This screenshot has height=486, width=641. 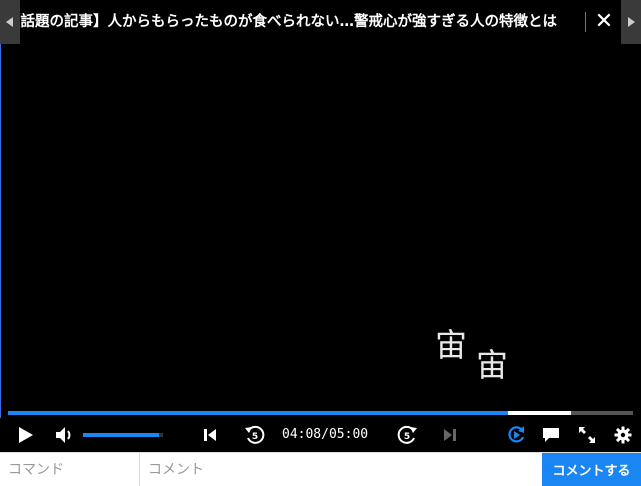 I want to click on video-title: 【話題の記事】人からもらったものが食べられない…警戒心が強すぎる人の特徴とは, so click(x=281, y=22).